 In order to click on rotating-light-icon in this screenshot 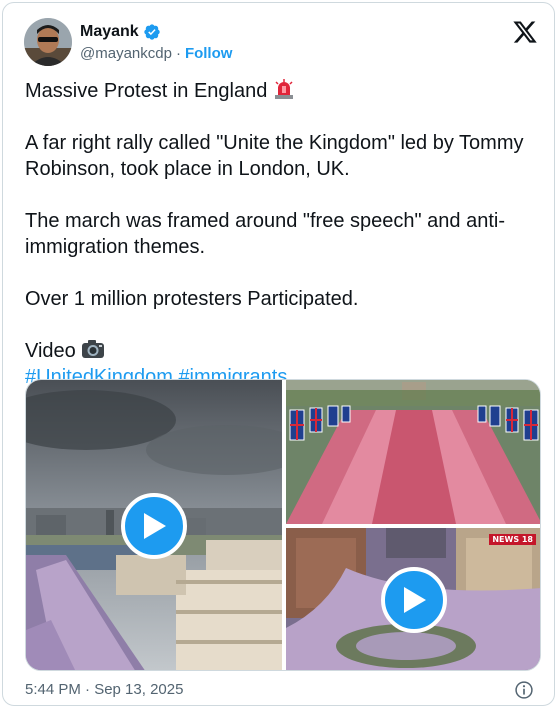, I will do `click(283, 89)`.